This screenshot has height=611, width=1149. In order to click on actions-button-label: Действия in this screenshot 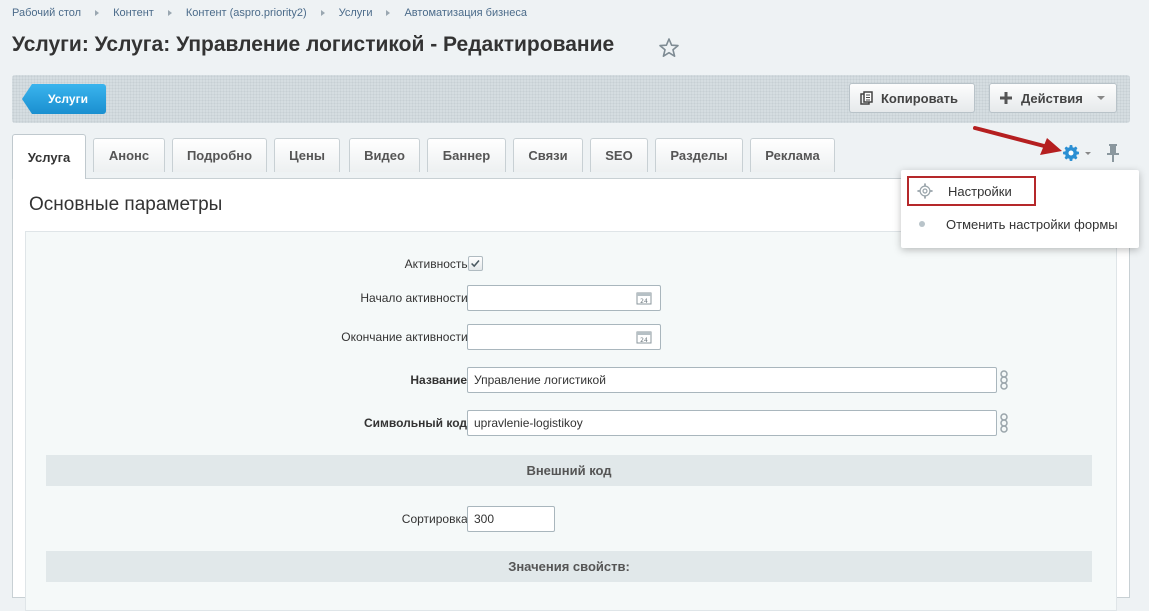, I will do `click(1052, 98)`.